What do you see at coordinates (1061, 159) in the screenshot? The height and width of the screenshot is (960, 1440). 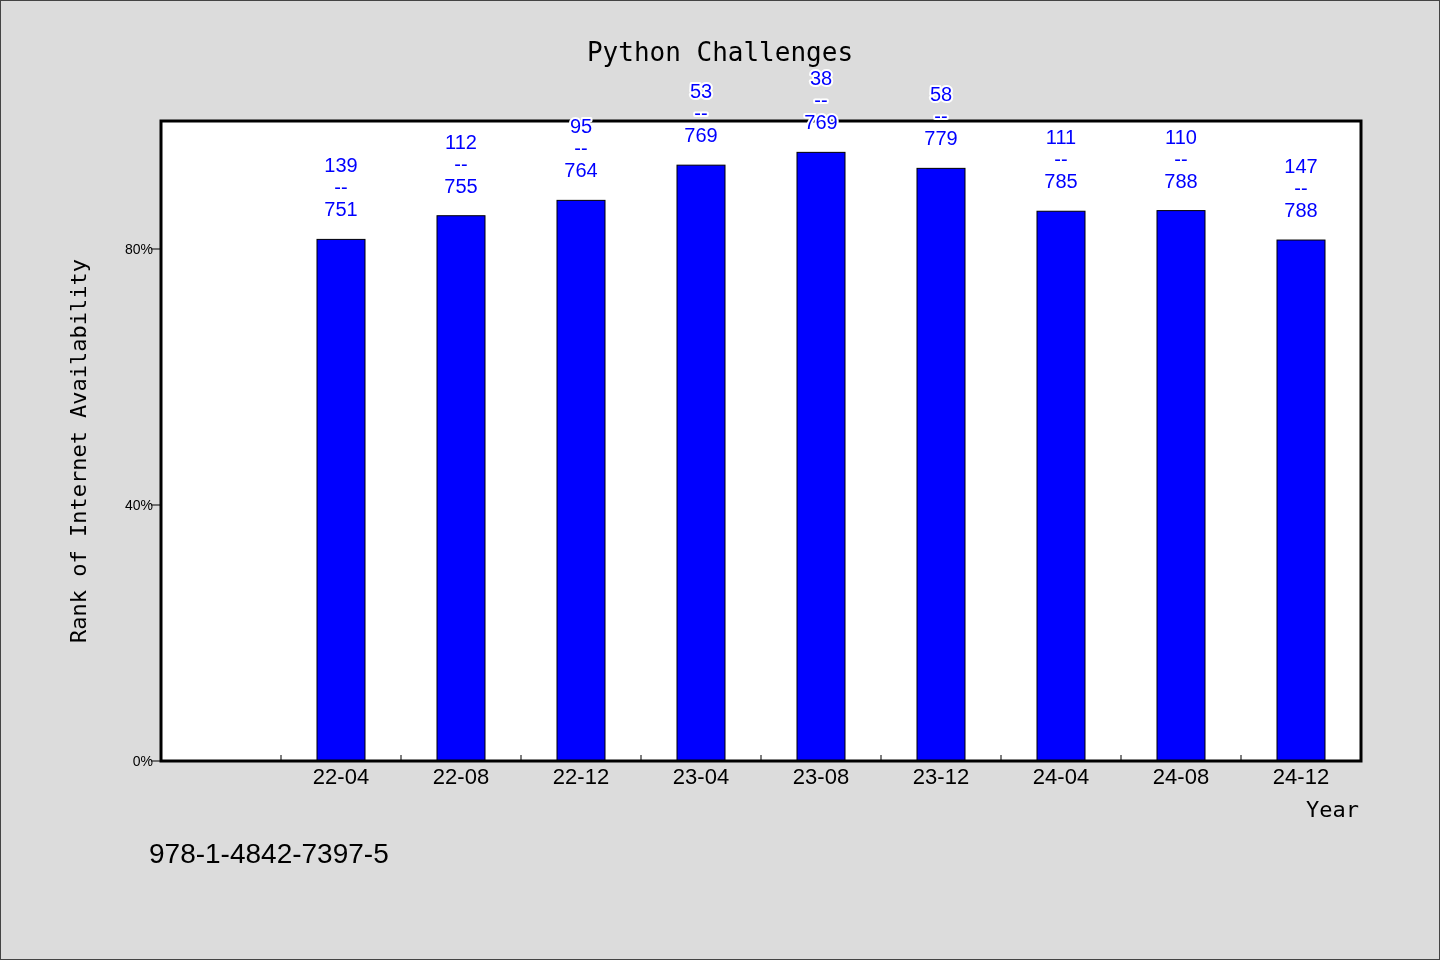 I see `value-label: 111 -- 785` at bounding box center [1061, 159].